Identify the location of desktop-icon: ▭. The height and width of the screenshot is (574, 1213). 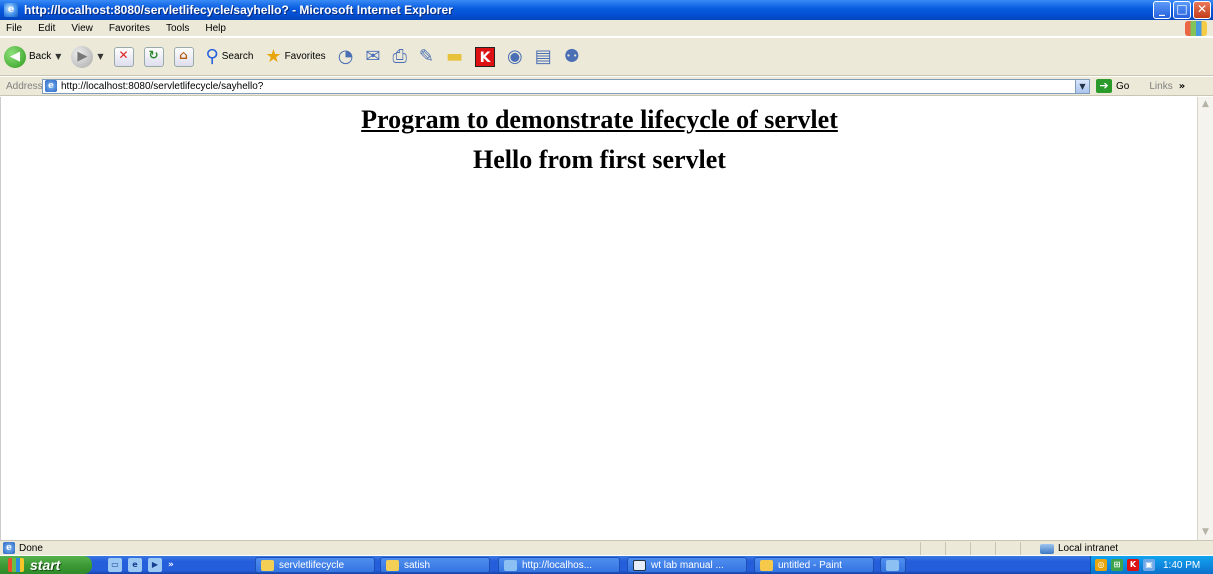
(115, 565).